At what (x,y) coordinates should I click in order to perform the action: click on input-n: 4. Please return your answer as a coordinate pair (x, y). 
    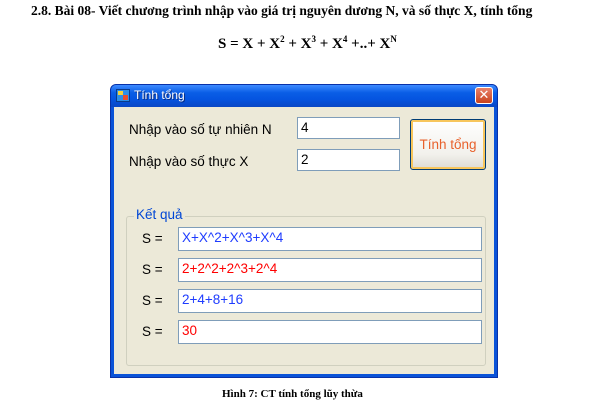
    Looking at the image, I should click on (348, 128).